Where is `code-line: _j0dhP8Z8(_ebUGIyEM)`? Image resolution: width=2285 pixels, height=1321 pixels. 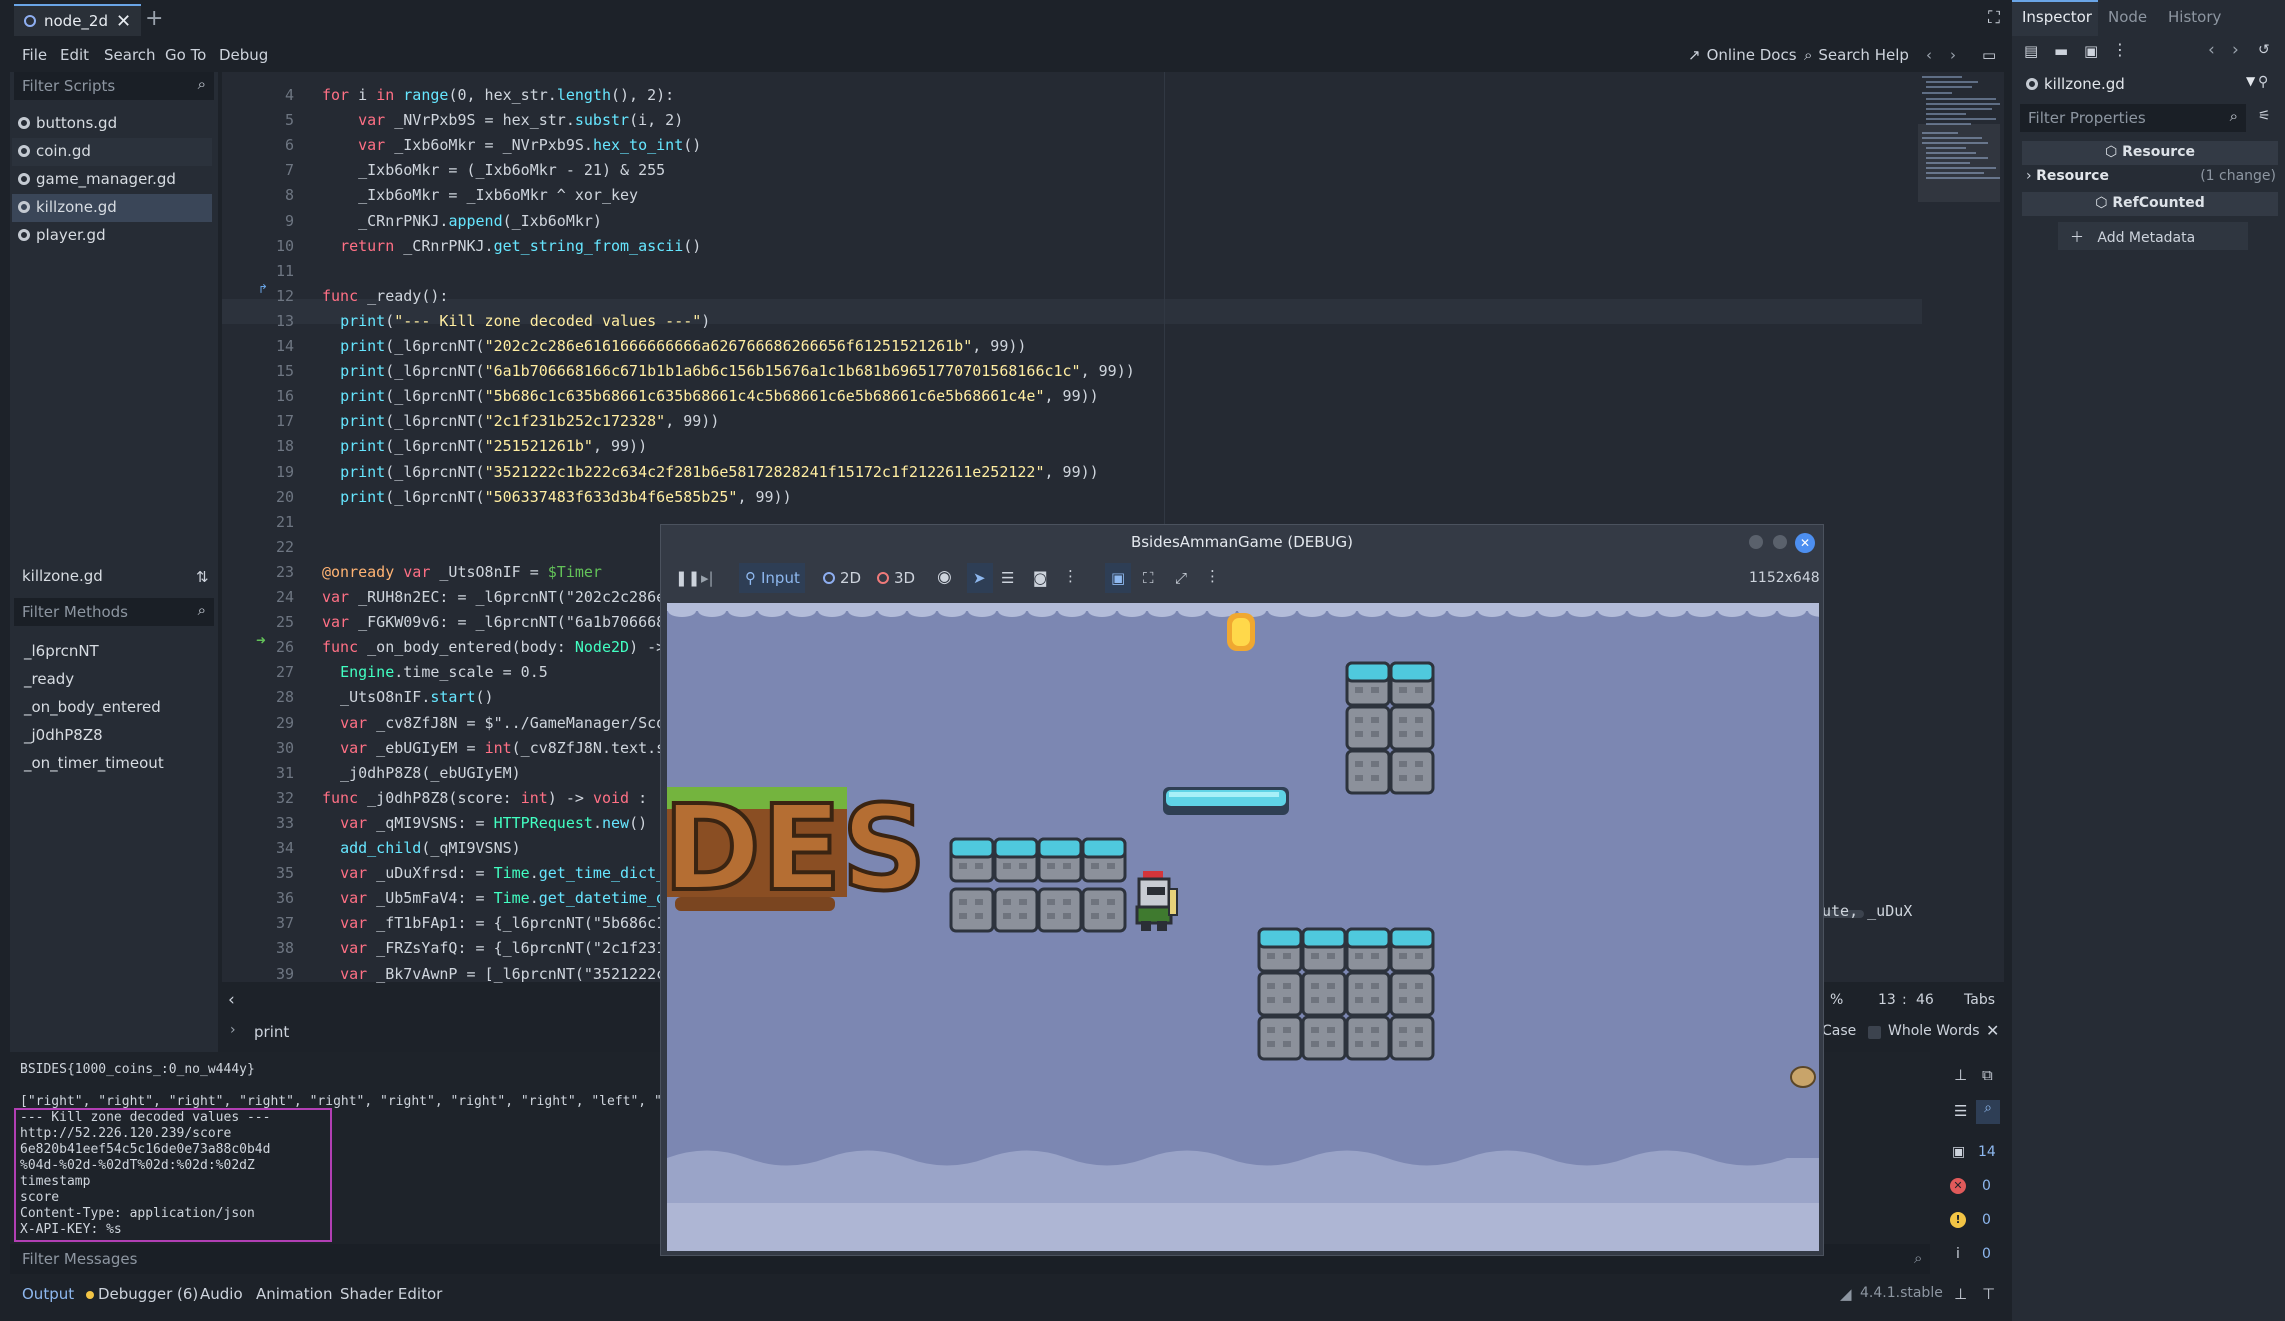
code-line: _j0dhP8Z8(_ebUGIyEM) is located at coordinates (421, 773).